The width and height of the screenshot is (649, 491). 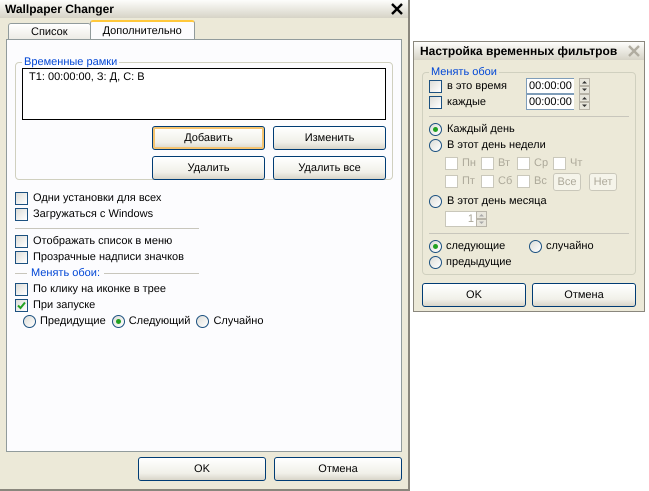 What do you see at coordinates (481, 129) in the screenshot?
I see `radio-label: Каждый день` at bounding box center [481, 129].